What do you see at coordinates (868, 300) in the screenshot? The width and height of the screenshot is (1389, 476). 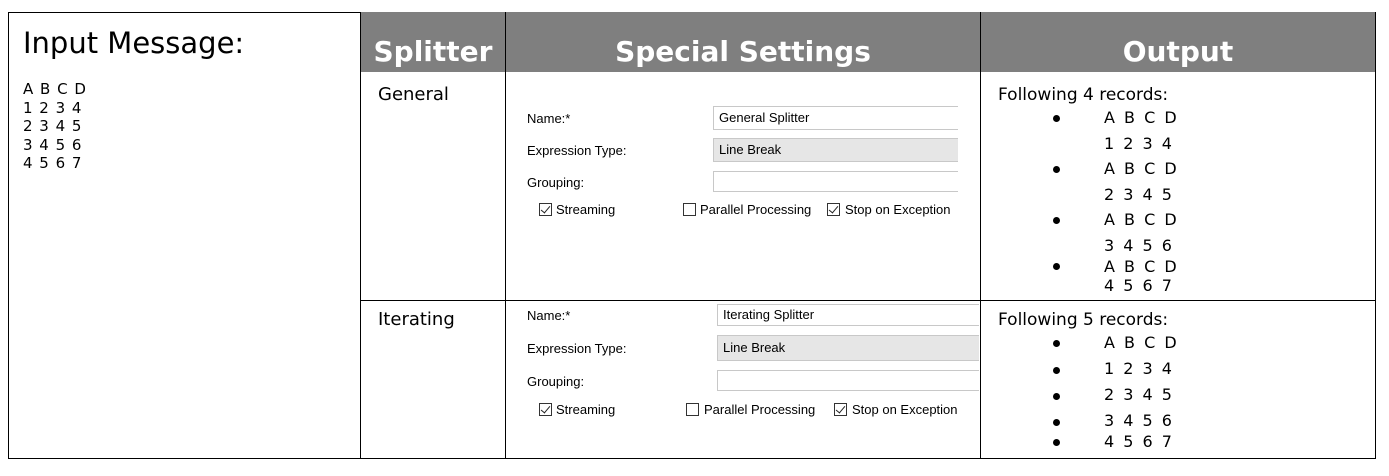 I see `row-divider` at bounding box center [868, 300].